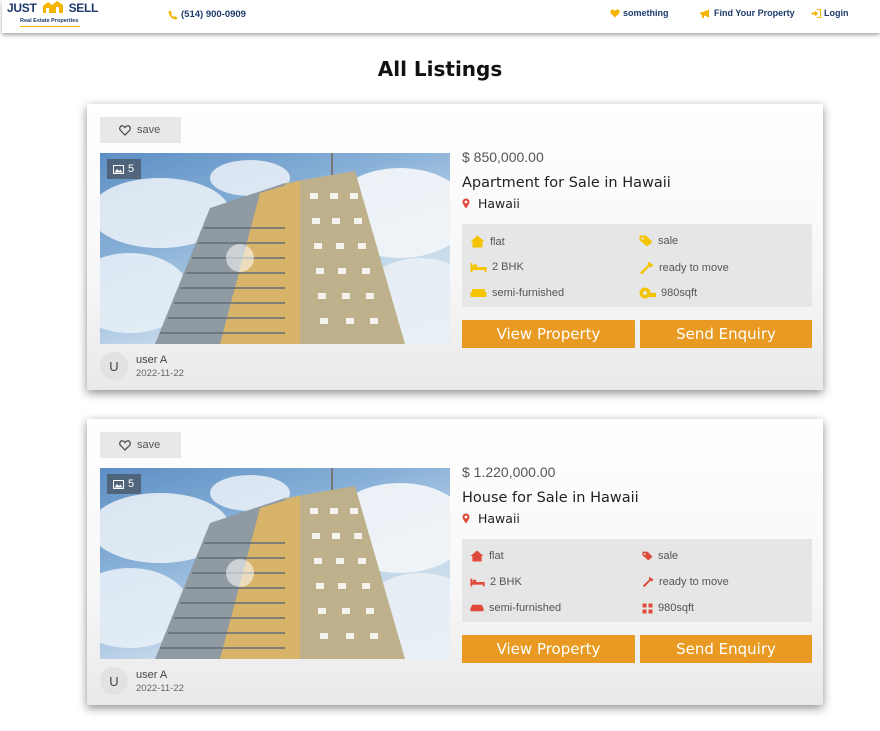 Image resolution: width=880 pixels, height=731 pixels. Describe the element at coordinates (173, 14) in the screenshot. I see `phone-icon` at that location.